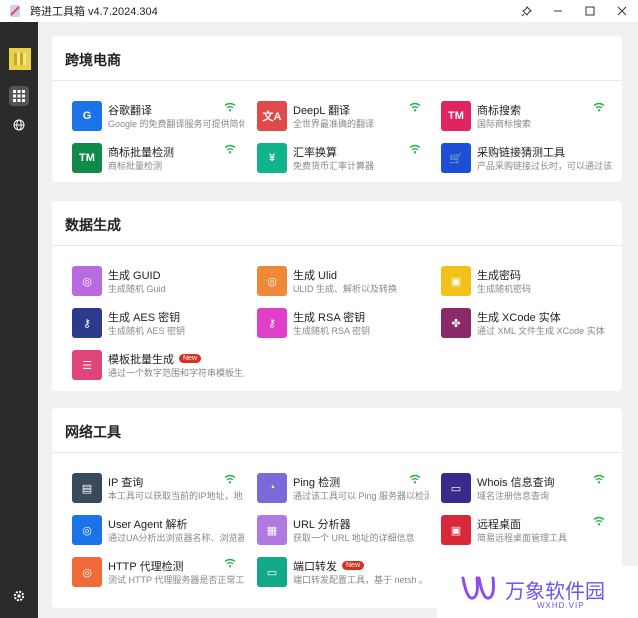 Image resolution: width=638 pixels, height=618 pixels. I want to click on pin-icon, so click(526, 10).